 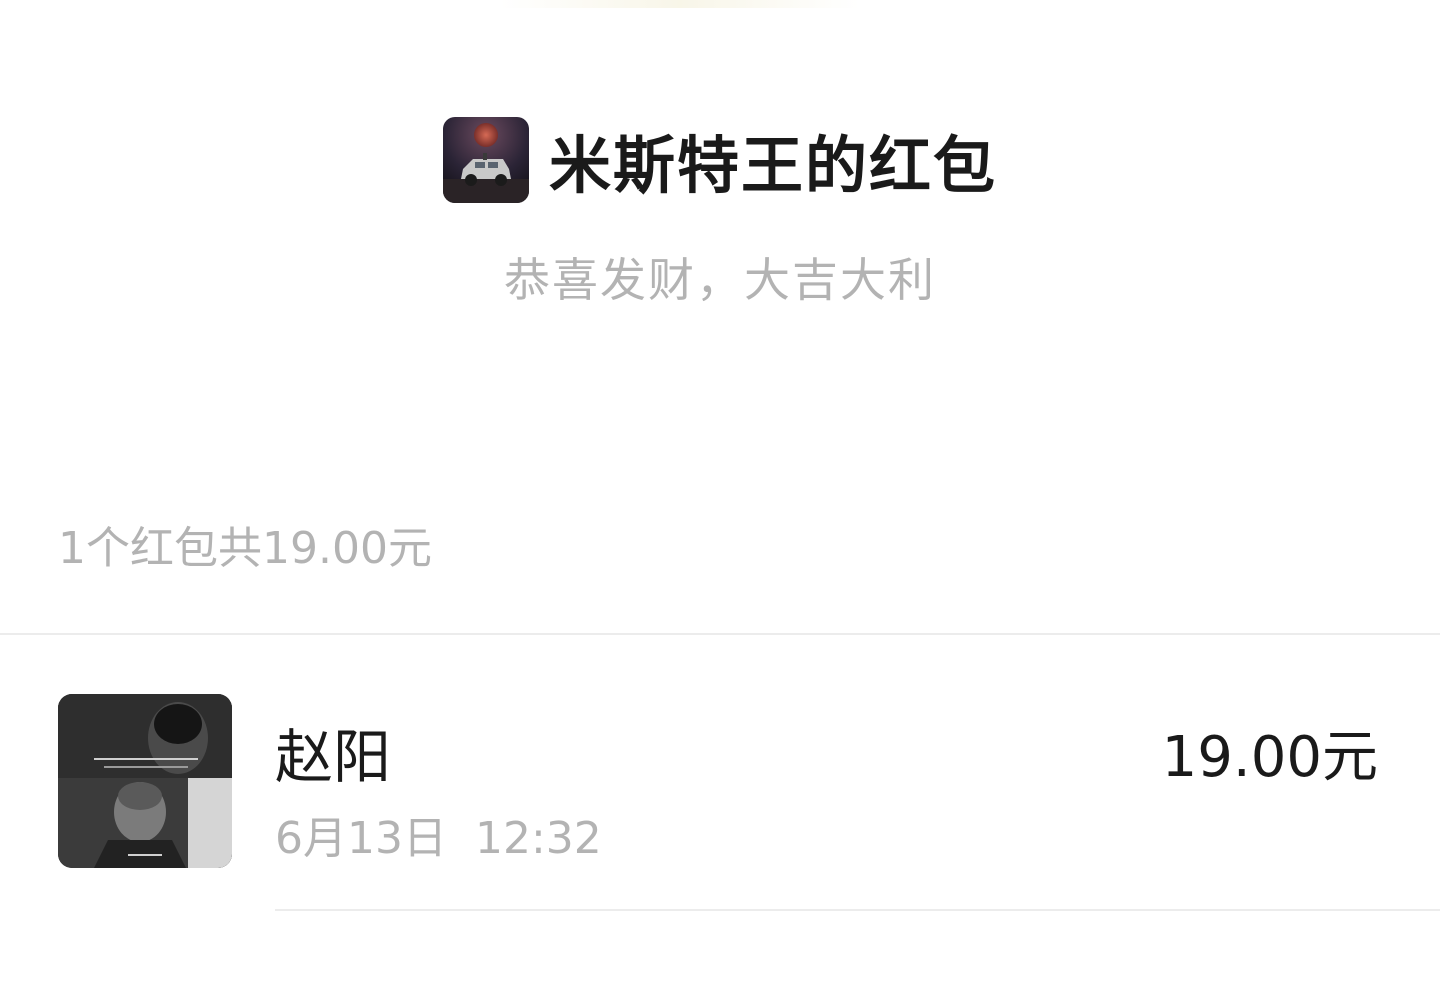 What do you see at coordinates (1269, 757) in the screenshot?
I see `received-amount: 19.00元` at bounding box center [1269, 757].